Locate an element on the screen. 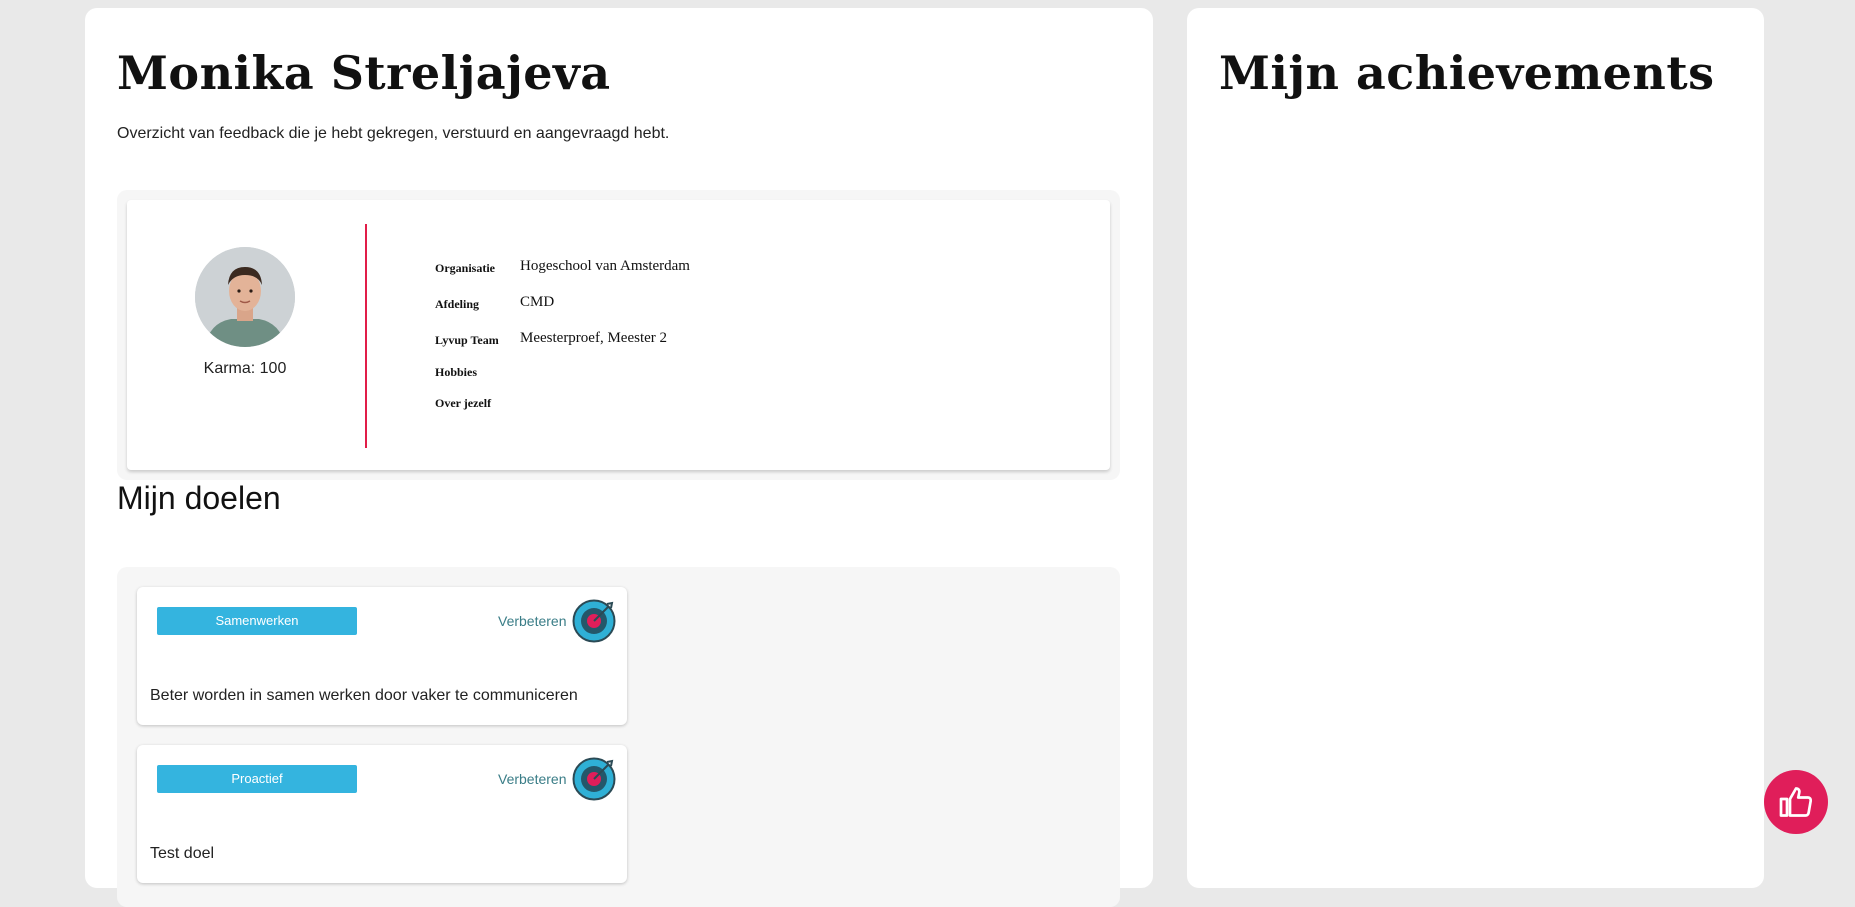  info-row-lyvup-team: Lyvup Team Meesterproef, Meester 2 is located at coordinates (562, 346).